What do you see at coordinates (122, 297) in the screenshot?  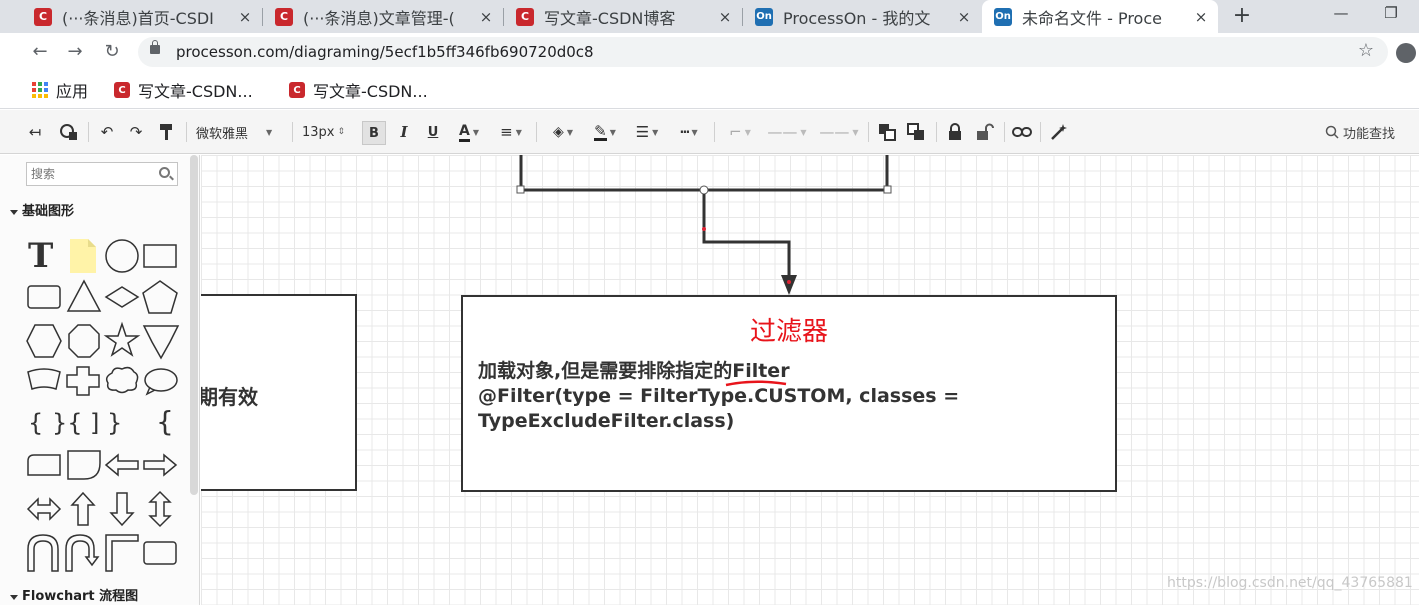 I see `diamond-shape-icon` at bounding box center [122, 297].